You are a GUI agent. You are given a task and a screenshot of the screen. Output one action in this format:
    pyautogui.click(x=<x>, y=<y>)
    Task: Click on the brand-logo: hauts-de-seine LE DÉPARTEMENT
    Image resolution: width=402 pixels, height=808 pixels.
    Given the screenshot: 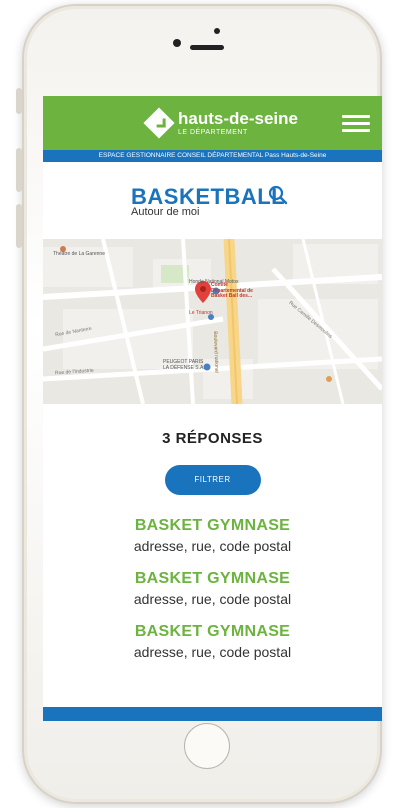 What is the action you would take?
    pyautogui.click(x=220, y=123)
    